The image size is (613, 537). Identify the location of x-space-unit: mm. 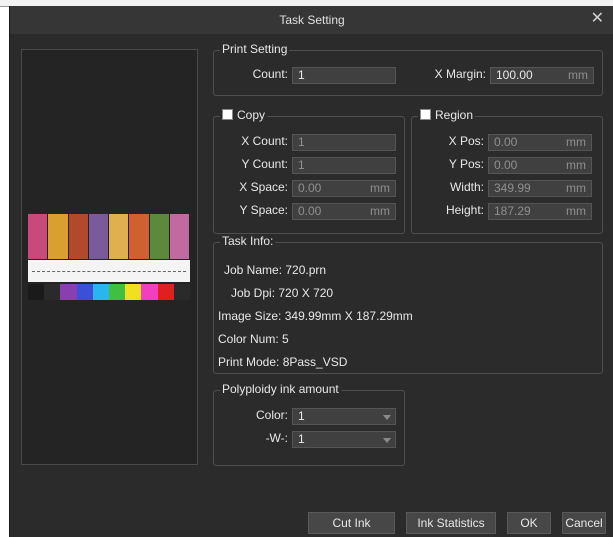
(380, 188).